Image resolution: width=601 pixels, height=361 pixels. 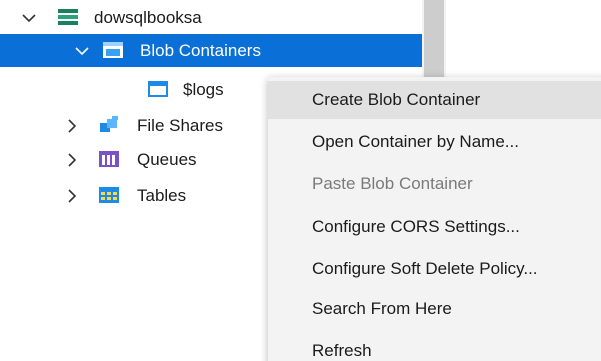 I want to click on menu-item-label: Paste Blob Container, so click(x=392, y=183).